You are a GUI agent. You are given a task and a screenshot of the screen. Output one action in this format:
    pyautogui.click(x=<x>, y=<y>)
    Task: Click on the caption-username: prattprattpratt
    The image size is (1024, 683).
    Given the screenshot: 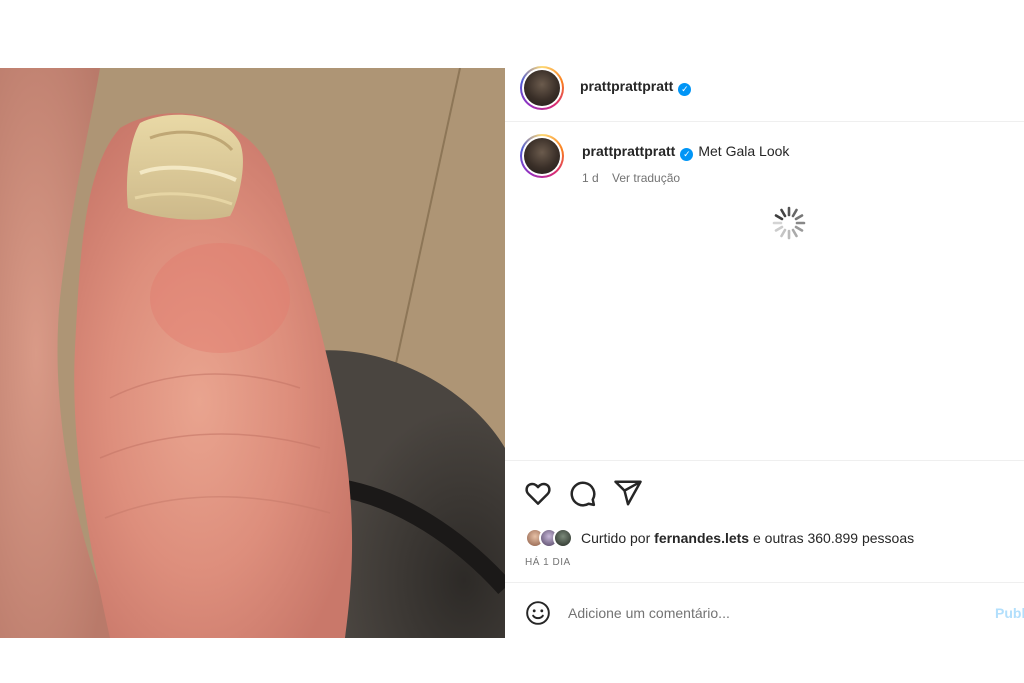 What is the action you would take?
    pyautogui.click(x=628, y=151)
    